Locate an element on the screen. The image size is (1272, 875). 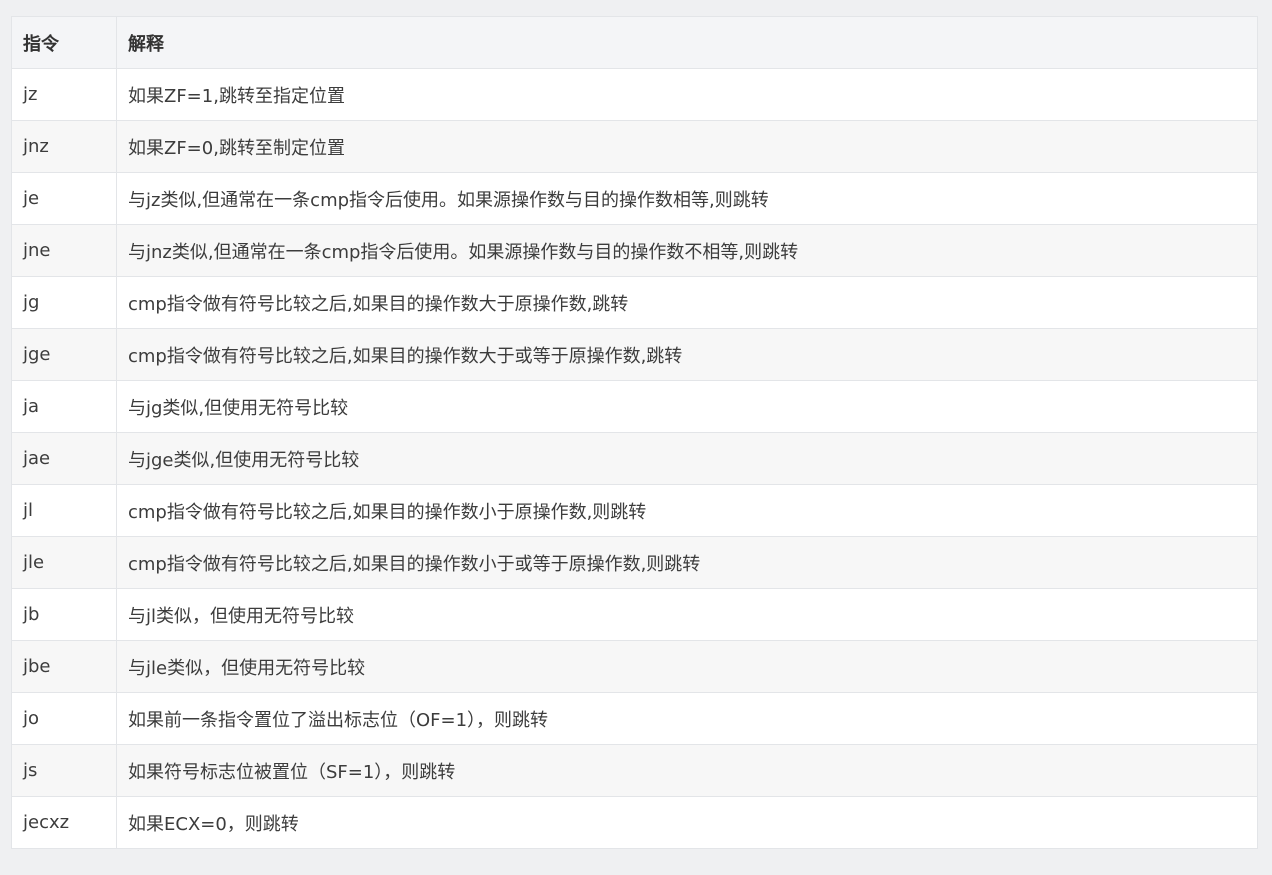
instruction-cell: jb is located at coordinates (64, 614).